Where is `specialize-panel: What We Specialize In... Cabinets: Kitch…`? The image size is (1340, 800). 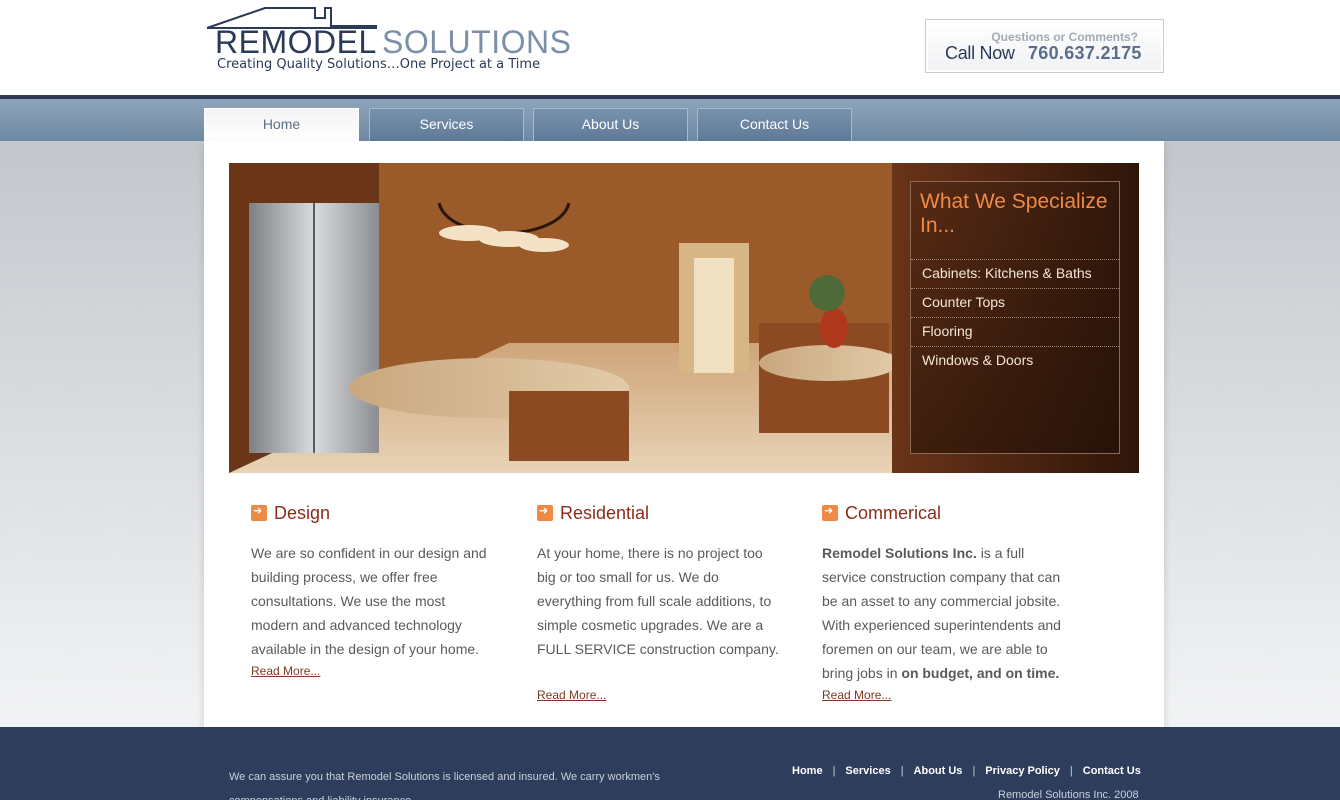
specialize-panel: What We Specialize In... Cabinets: Kitch… is located at coordinates (1015, 317).